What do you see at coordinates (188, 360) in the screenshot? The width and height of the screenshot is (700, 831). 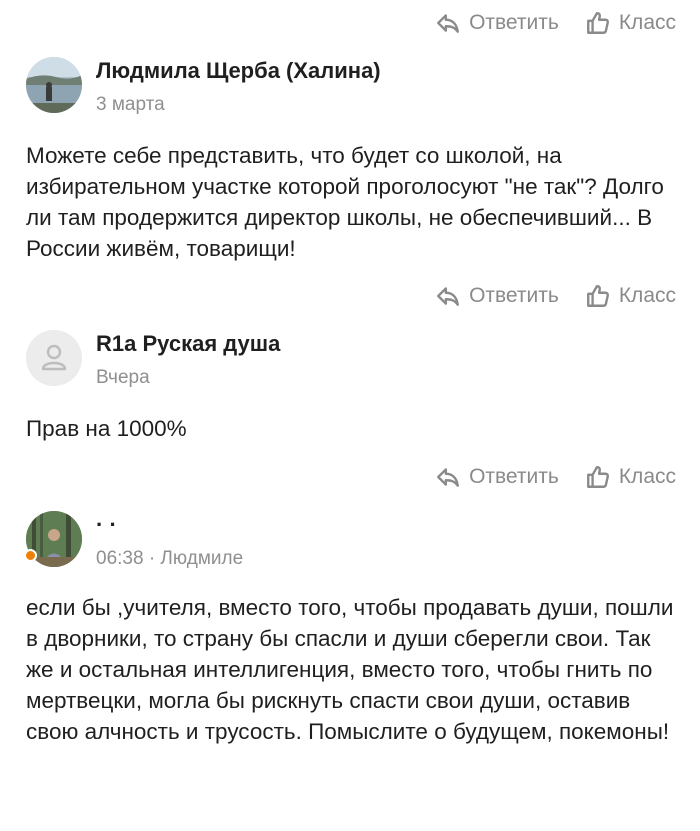 I see `comment-meta: R1a Руская душа Вчера` at bounding box center [188, 360].